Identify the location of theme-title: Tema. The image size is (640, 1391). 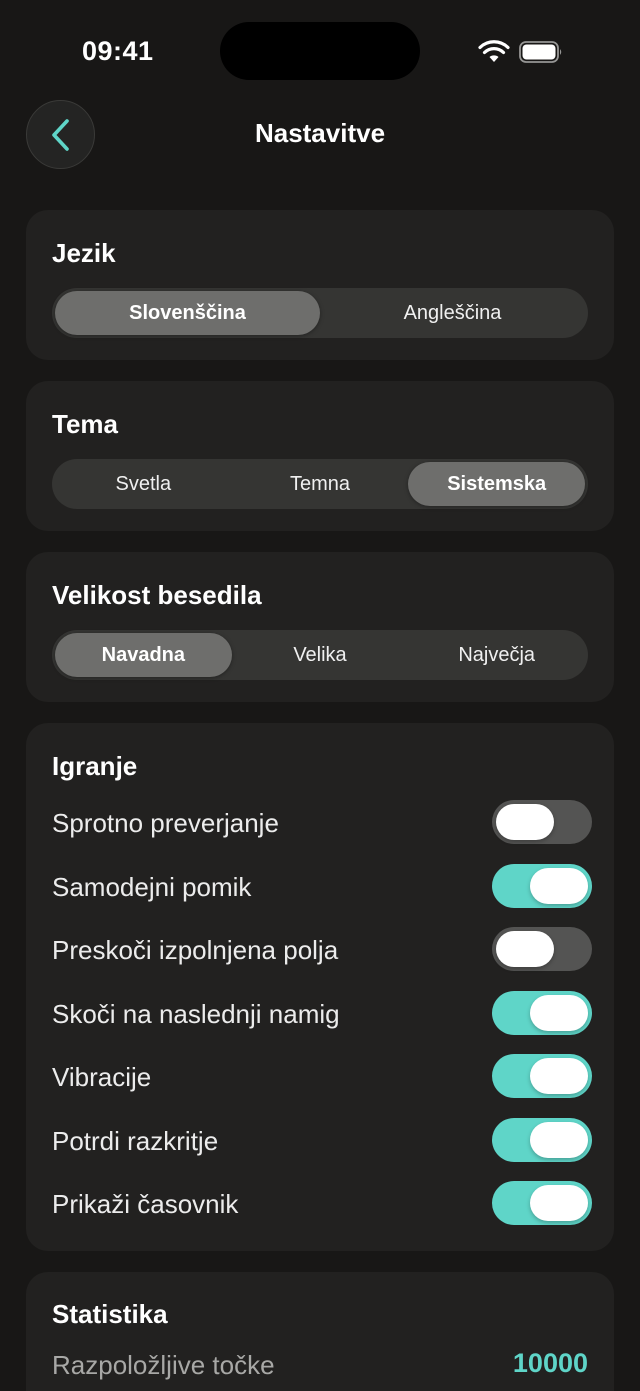
(85, 424).